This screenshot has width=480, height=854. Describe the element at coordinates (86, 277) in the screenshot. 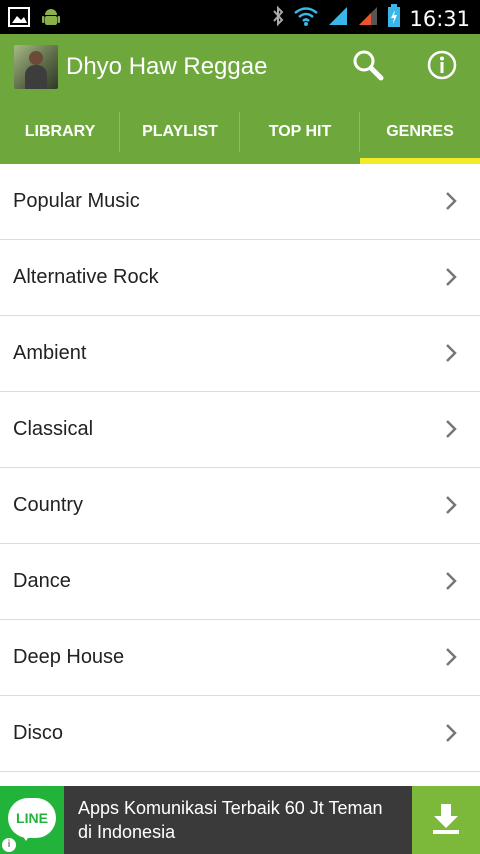

I see `genre-label: Alternative Rock` at that location.